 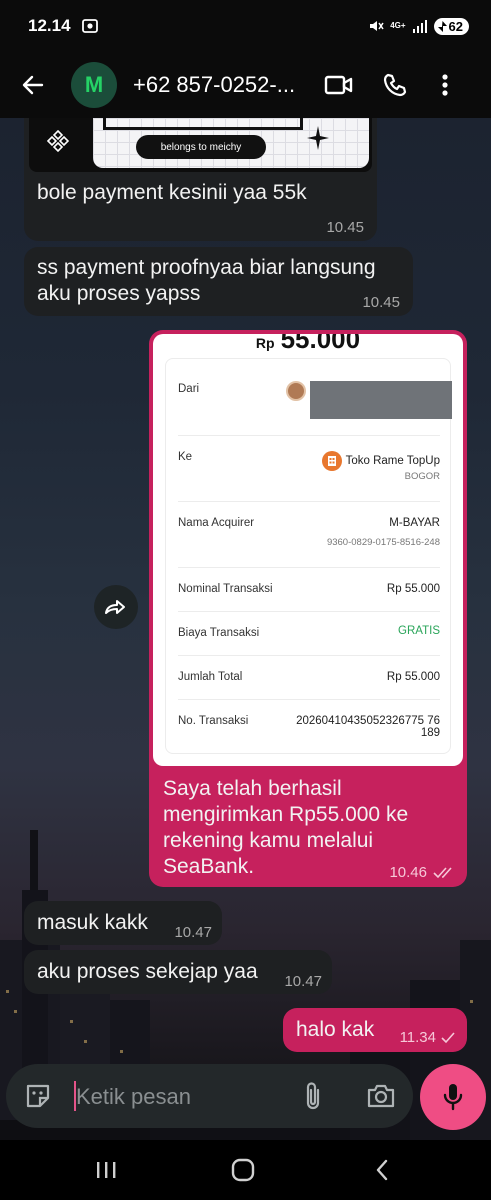 I want to click on message-text: bole payment kesinii yaa 55k, so click(x=172, y=192).